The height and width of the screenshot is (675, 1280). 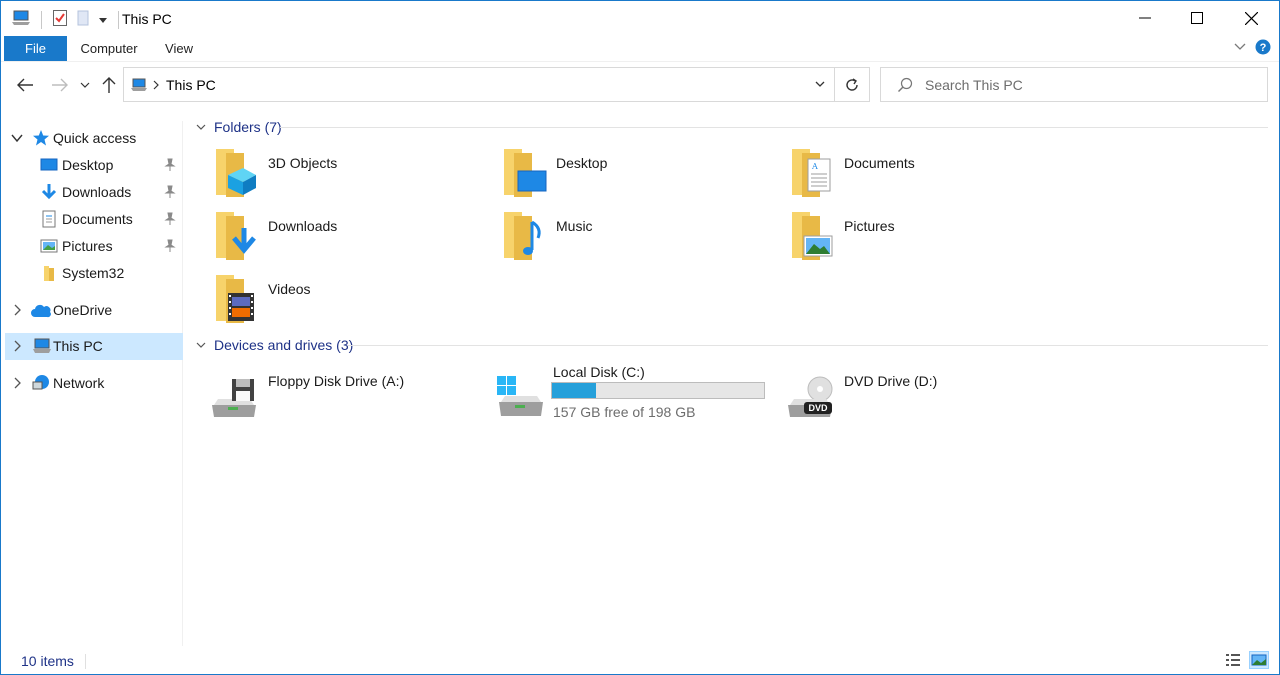 I want to click on drive-dvd-d: DVD DVD Drive (D:), so click(x=902, y=394).